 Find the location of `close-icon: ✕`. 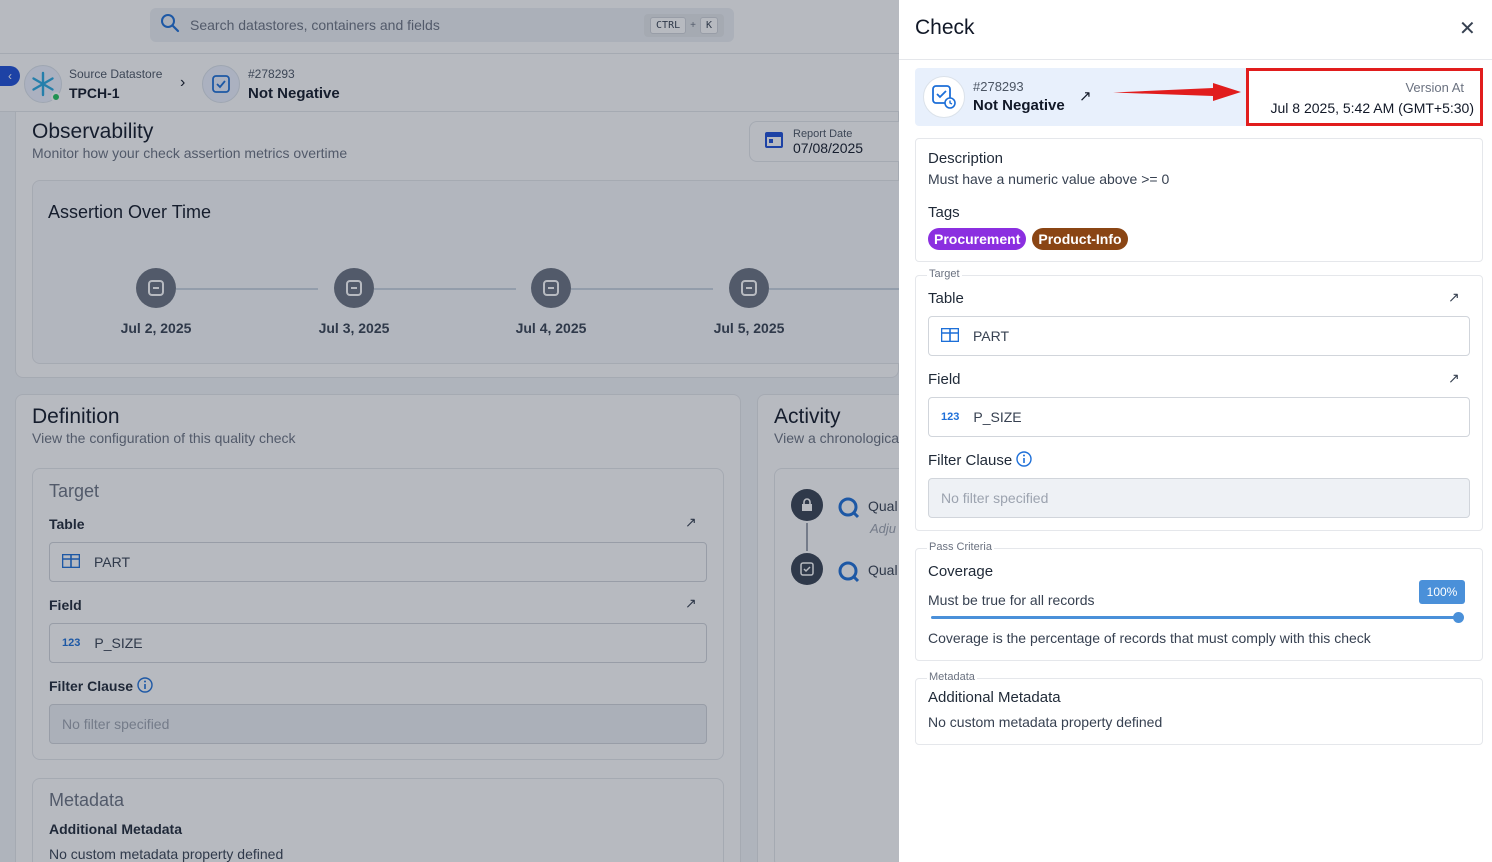

close-icon: ✕ is located at coordinates (1467, 28).